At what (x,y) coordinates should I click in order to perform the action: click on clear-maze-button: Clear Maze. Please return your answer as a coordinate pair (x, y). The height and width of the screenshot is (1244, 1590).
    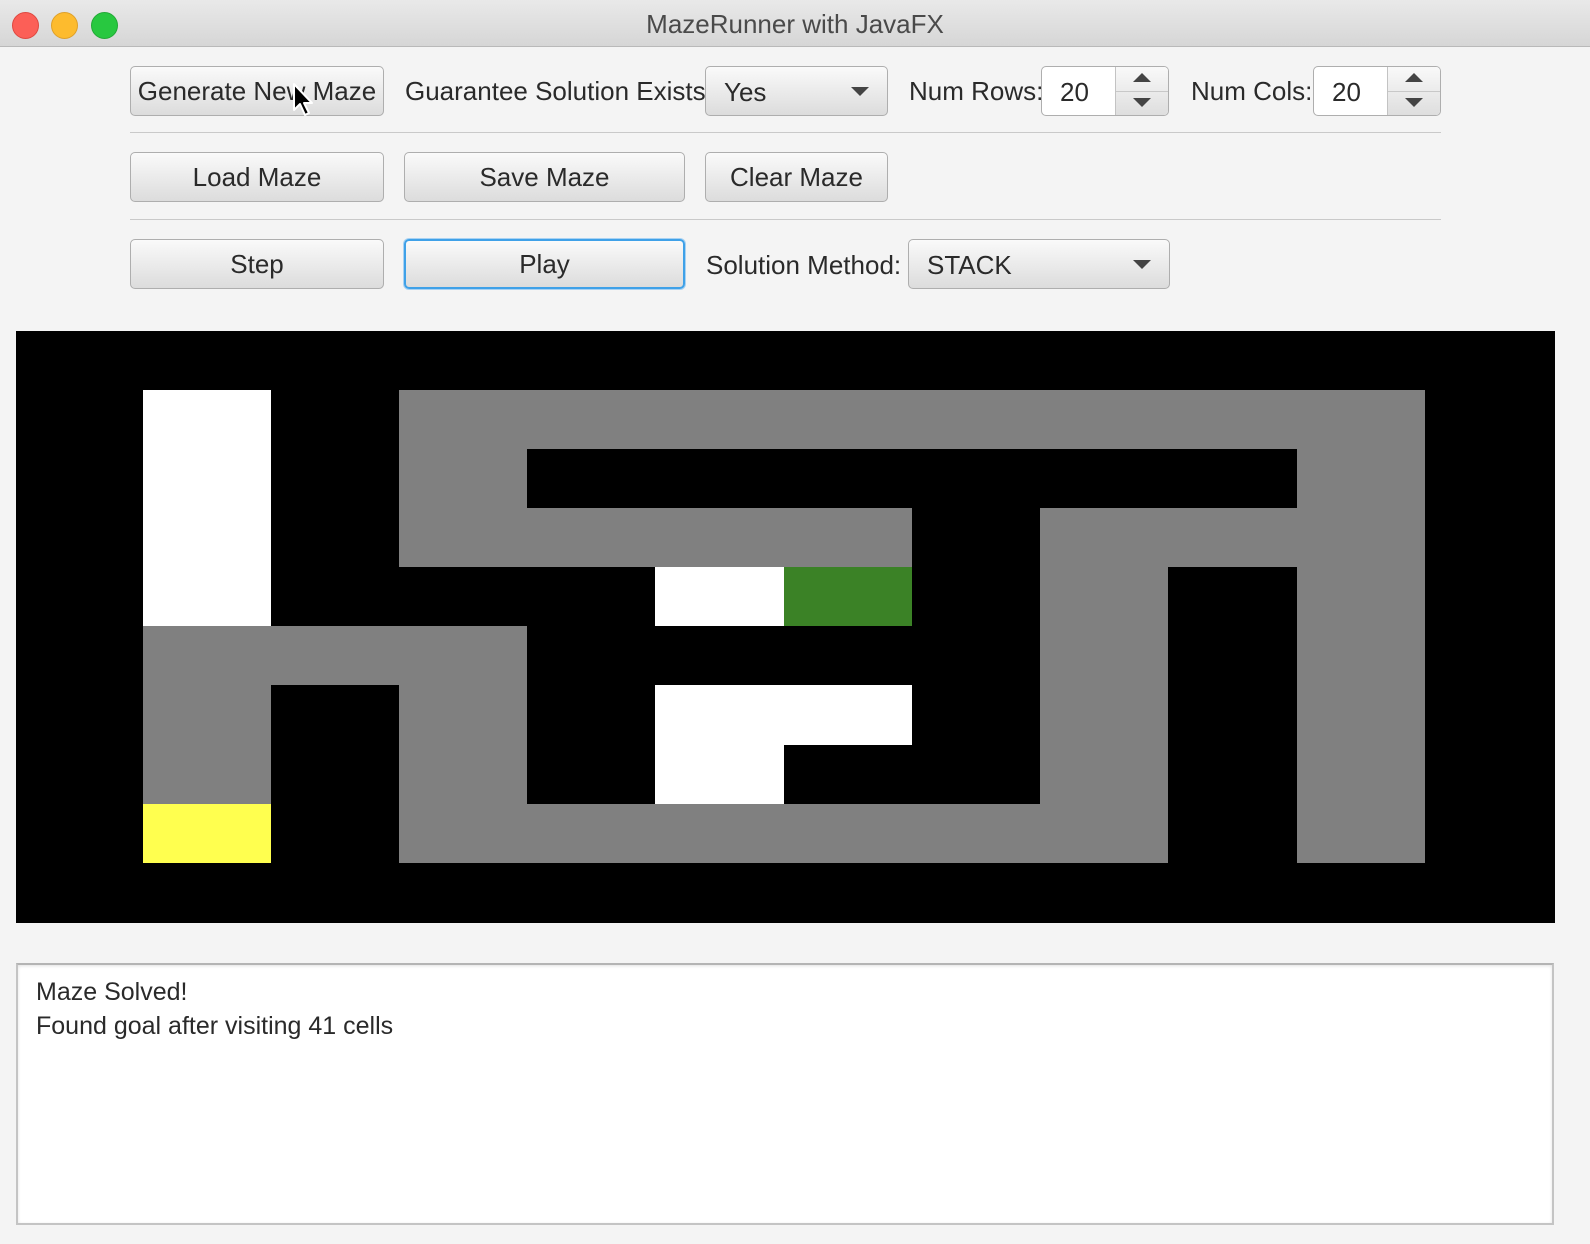
    Looking at the image, I should click on (796, 177).